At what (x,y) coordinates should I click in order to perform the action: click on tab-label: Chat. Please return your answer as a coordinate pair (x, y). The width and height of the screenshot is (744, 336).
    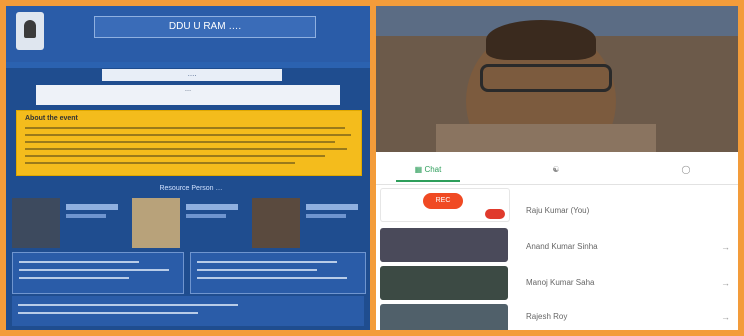
    Looking at the image, I should click on (433, 169).